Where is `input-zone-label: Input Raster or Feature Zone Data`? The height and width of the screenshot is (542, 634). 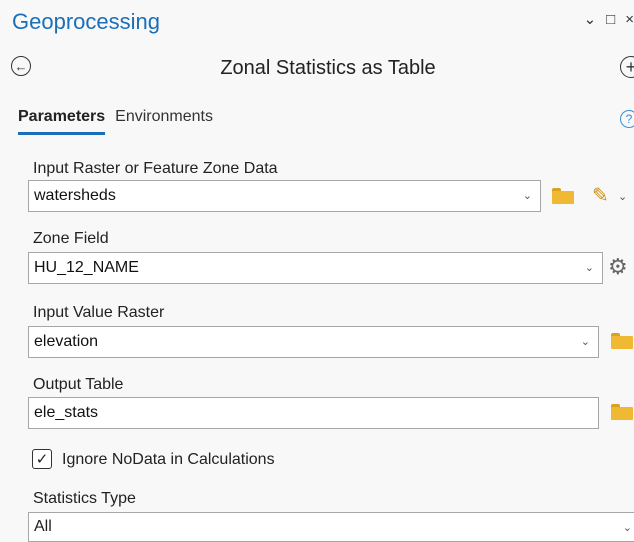 input-zone-label: Input Raster or Feature Zone Data is located at coordinates (155, 168).